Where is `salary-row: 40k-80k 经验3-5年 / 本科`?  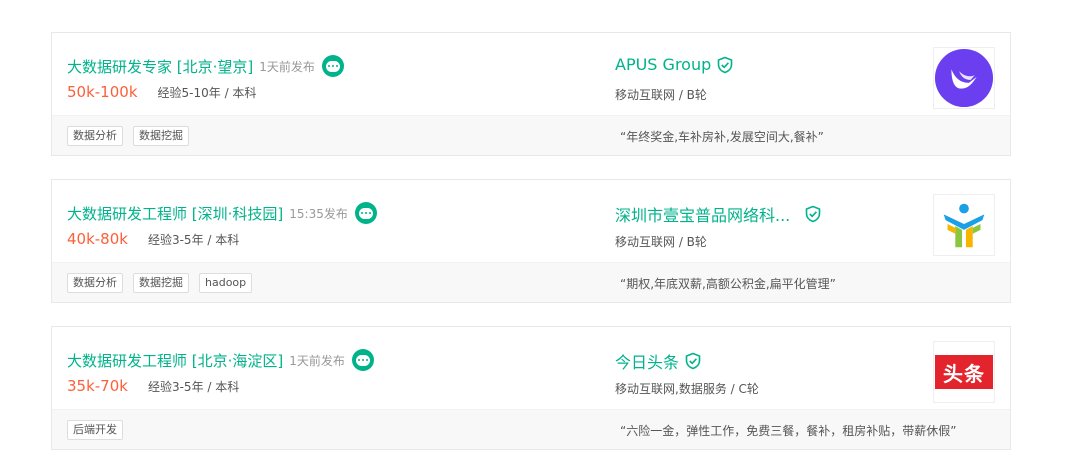 salary-row: 40k-80k 经验3-5年 / 本科 is located at coordinates (153, 239).